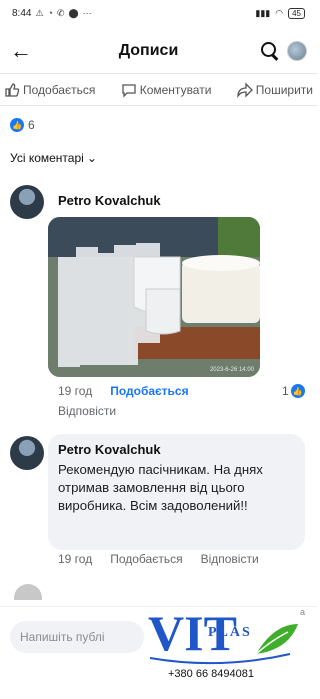 Image resolution: width=320 pixels, height=699 pixels. Describe the element at coordinates (270, 51) in the screenshot. I see `search-icon` at that location.